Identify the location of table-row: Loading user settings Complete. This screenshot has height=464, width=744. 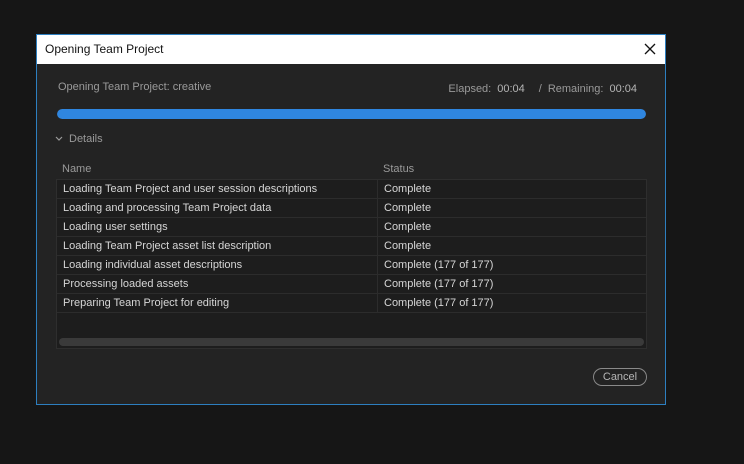
(351, 227).